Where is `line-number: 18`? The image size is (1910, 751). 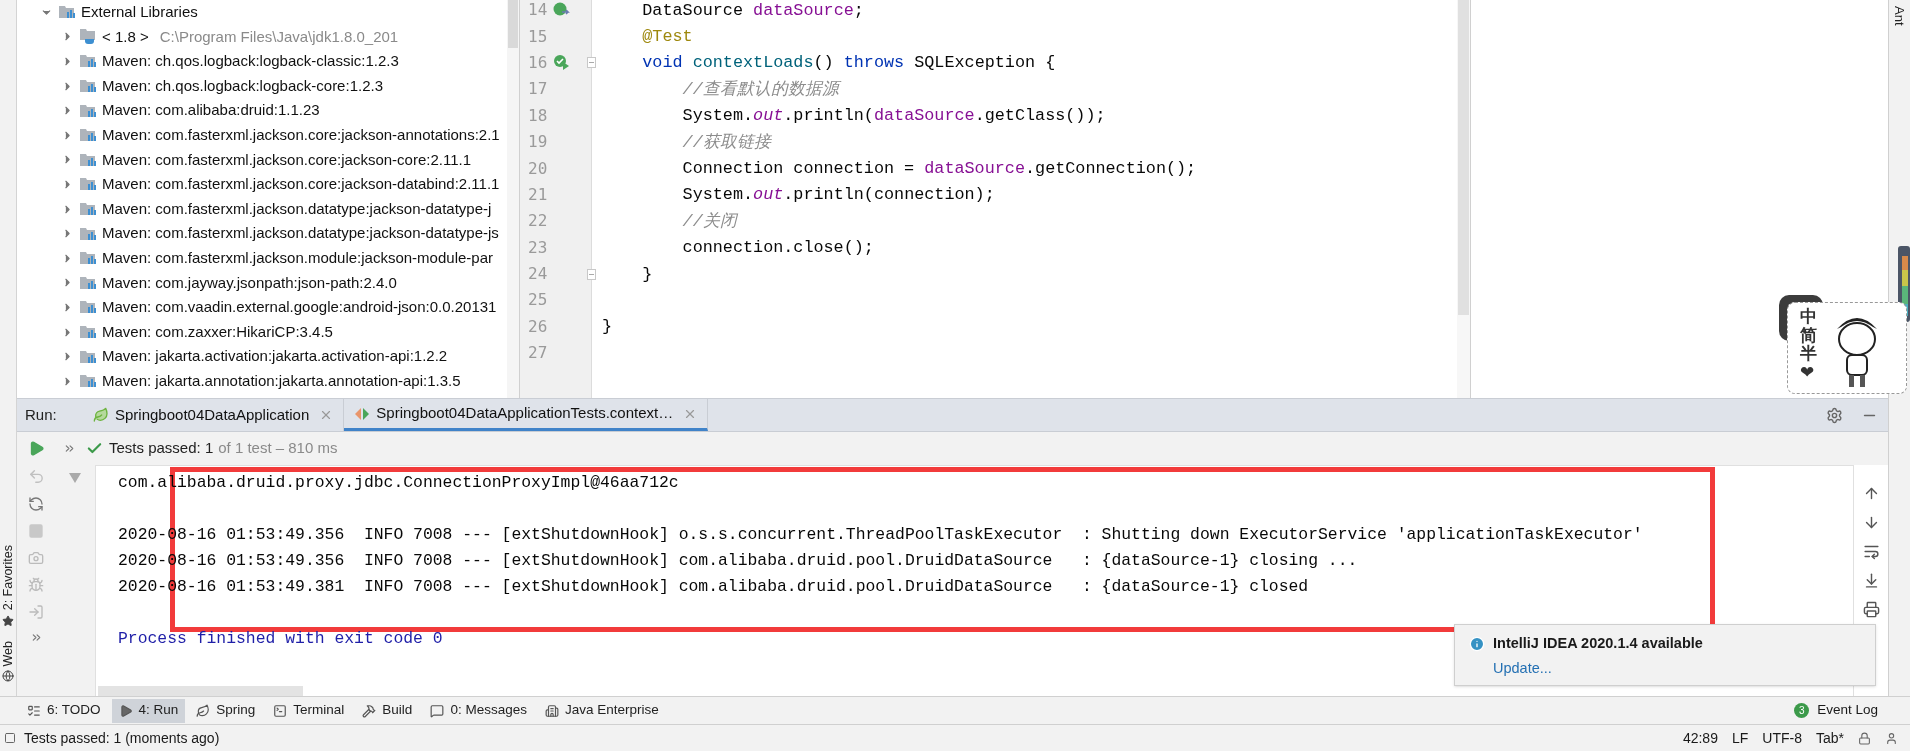 line-number: 18 is located at coordinates (538, 115).